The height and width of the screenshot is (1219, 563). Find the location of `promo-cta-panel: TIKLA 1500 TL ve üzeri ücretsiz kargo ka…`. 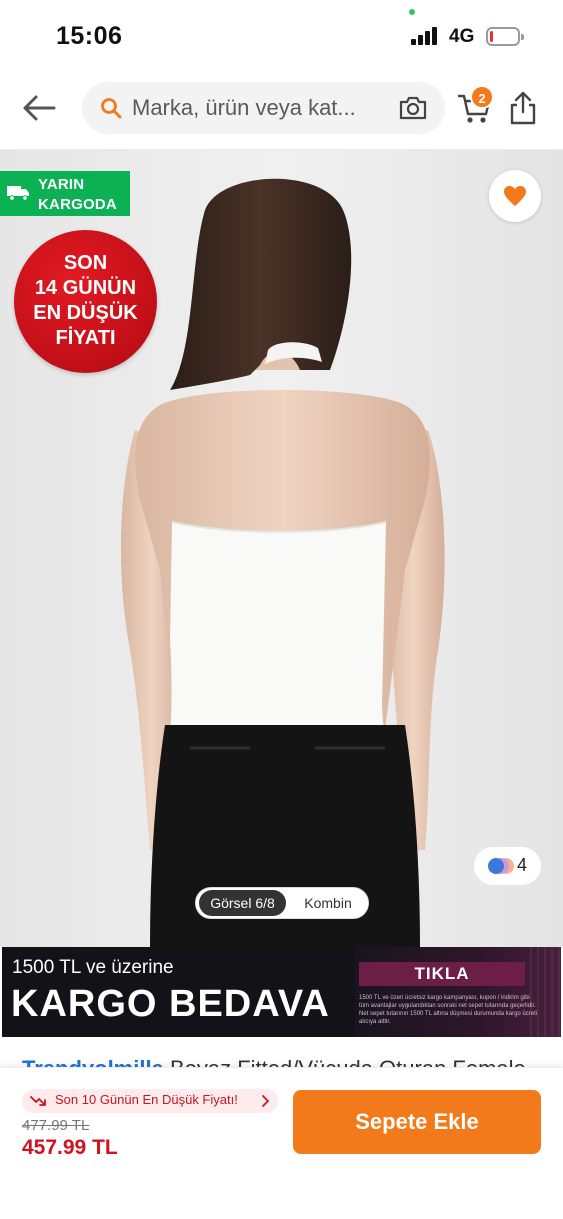

promo-cta-panel: TIKLA 1500 TL ve üzeri ücretsiz kargo ka… is located at coordinates (458, 992).